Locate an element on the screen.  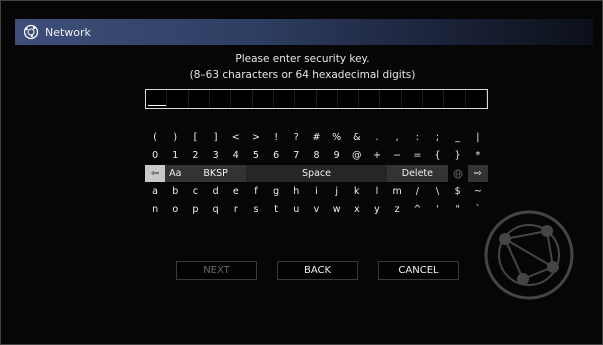
char-key: f is located at coordinates (256, 191).